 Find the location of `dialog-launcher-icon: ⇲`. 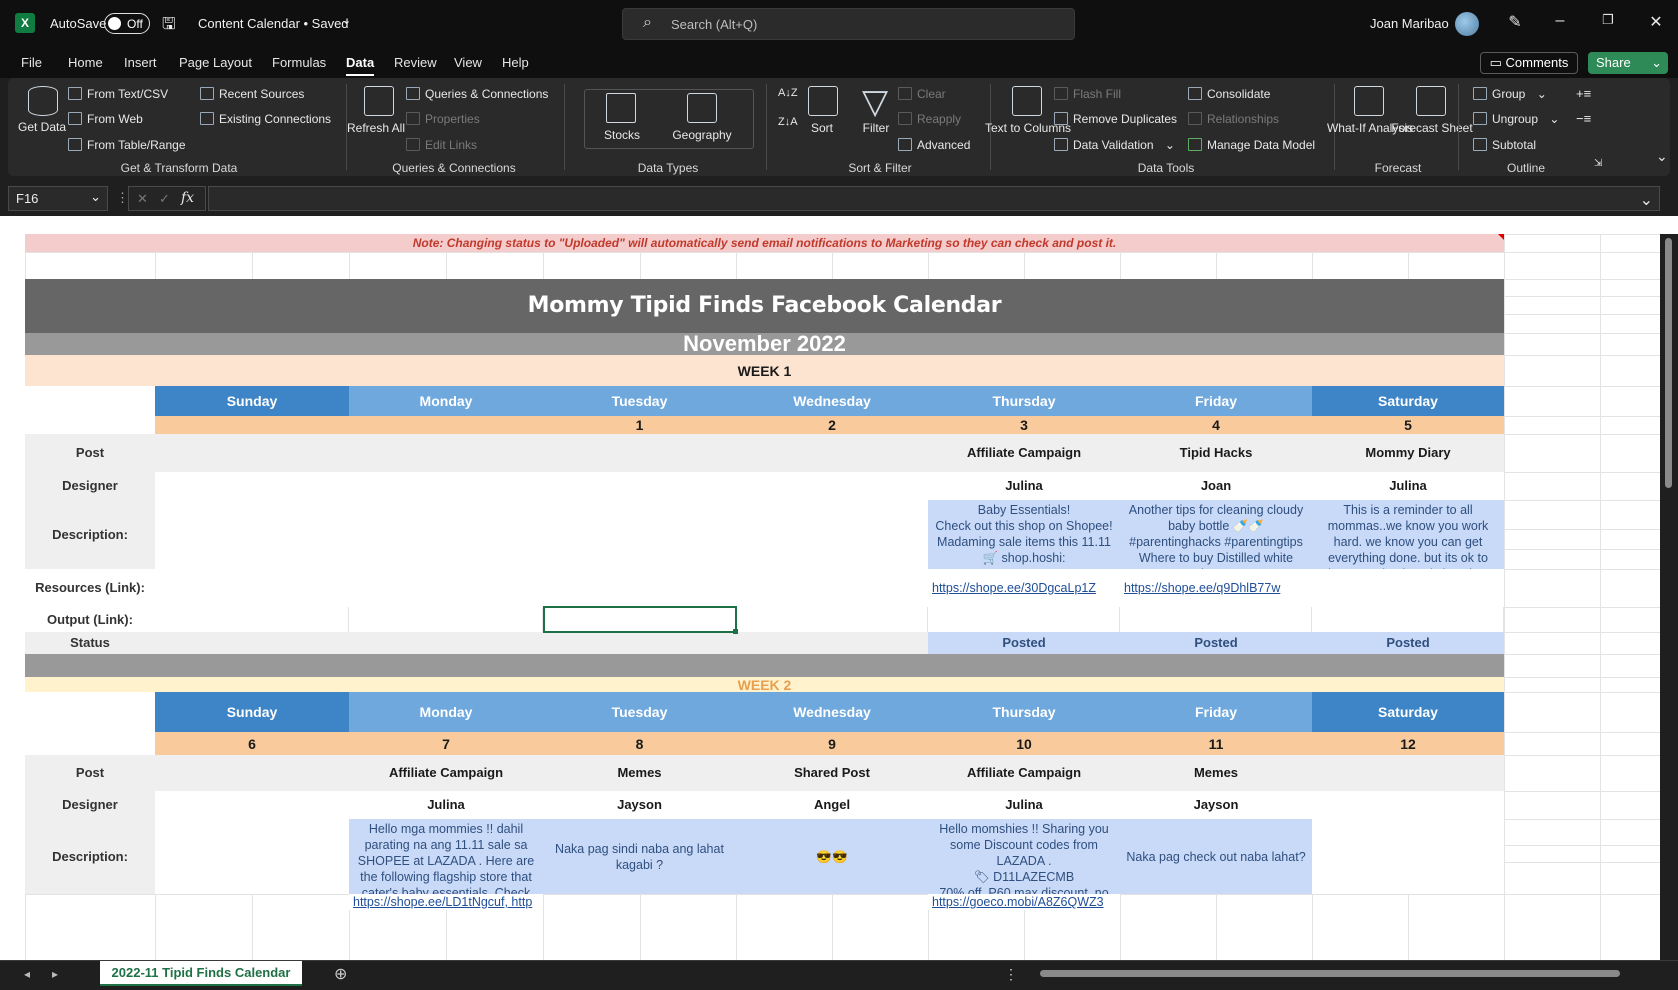

dialog-launcher-icon: ⇲ is located at coordinates (1598, 163).